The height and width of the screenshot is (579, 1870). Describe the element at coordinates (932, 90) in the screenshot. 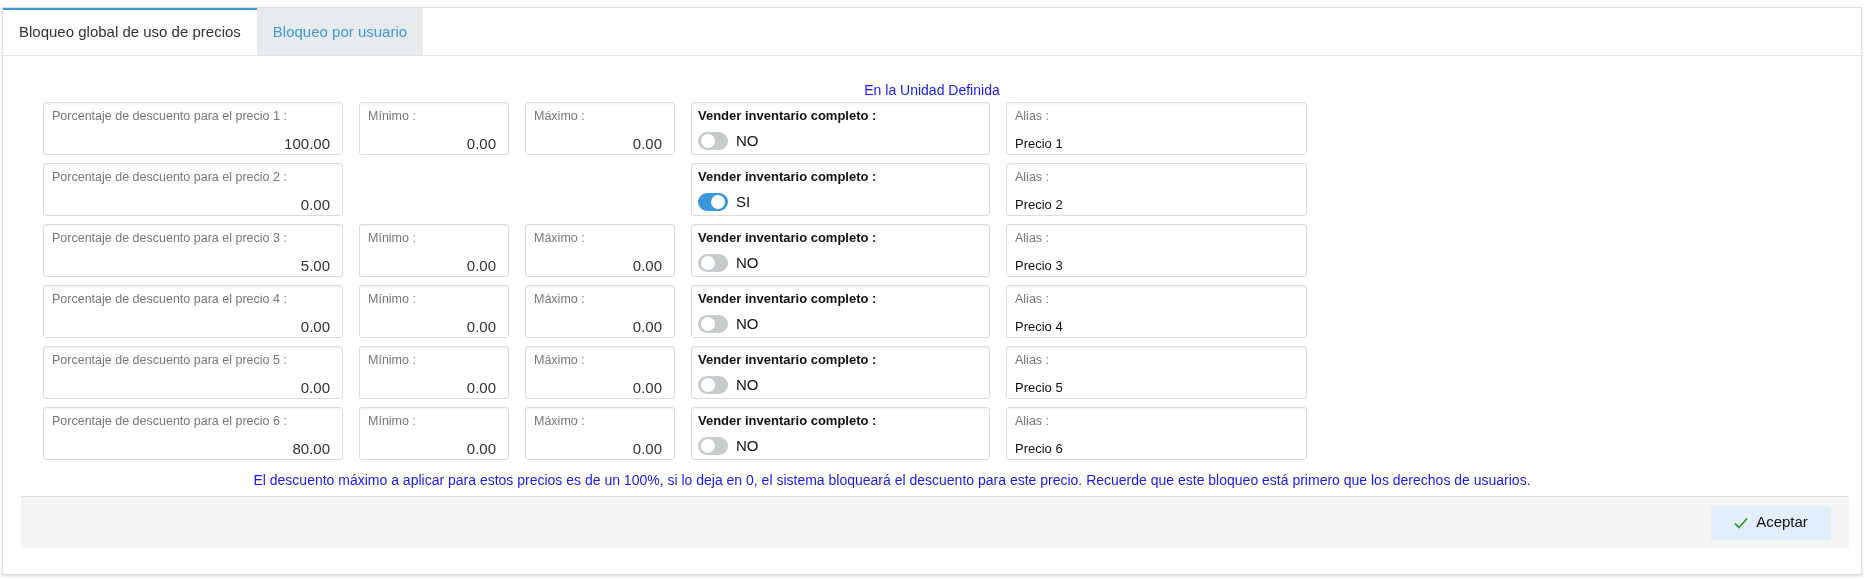

I see `section-title: En la Unidad Definida` at that location.